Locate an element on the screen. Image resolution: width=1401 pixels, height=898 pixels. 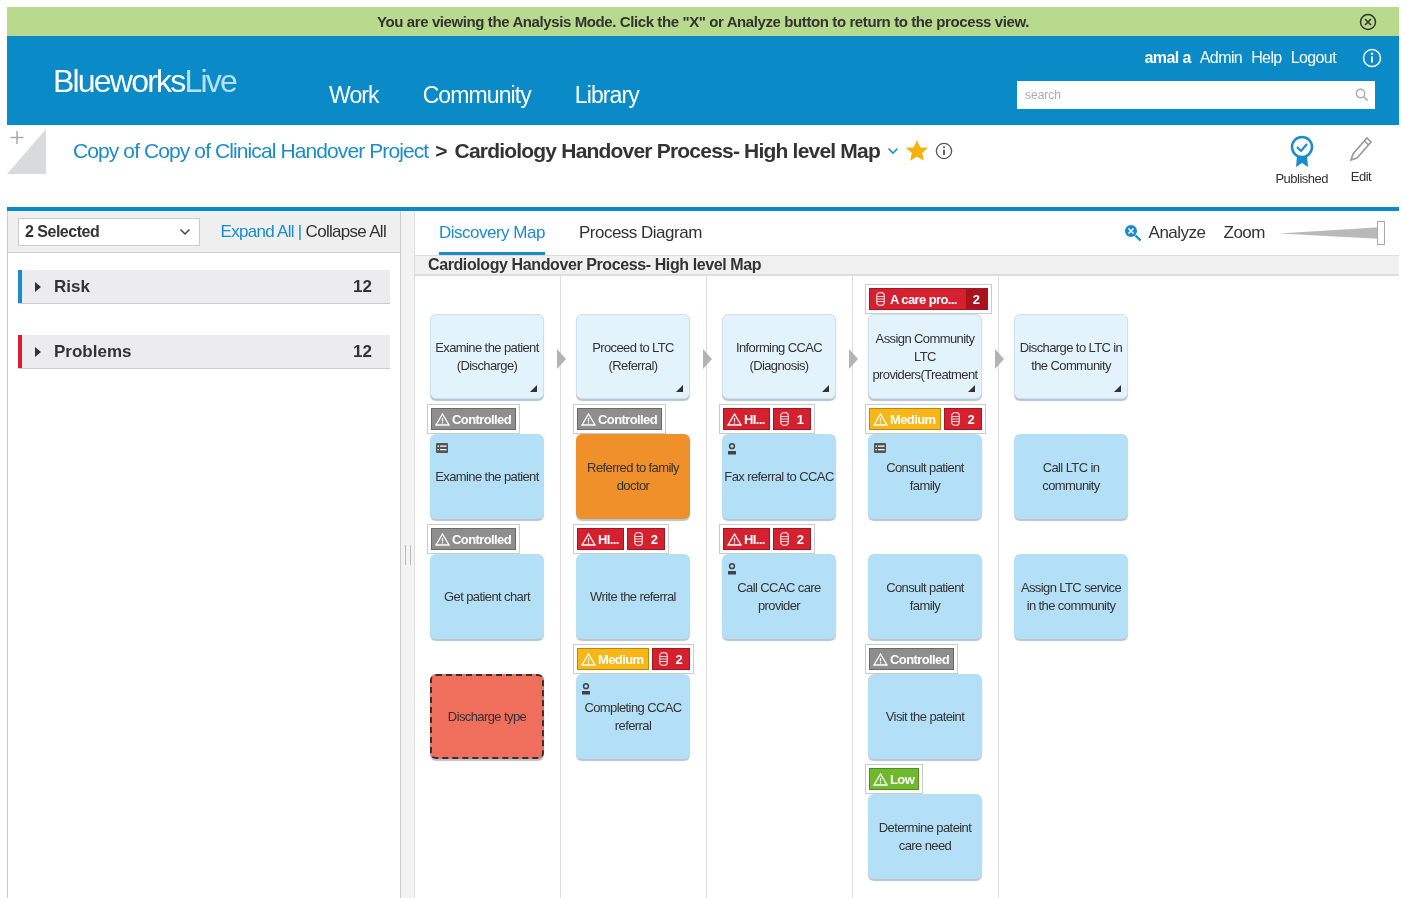
breadcrumb-link: Copy of Copy of Clinical Handover Project is located at coordinates (251, 151).